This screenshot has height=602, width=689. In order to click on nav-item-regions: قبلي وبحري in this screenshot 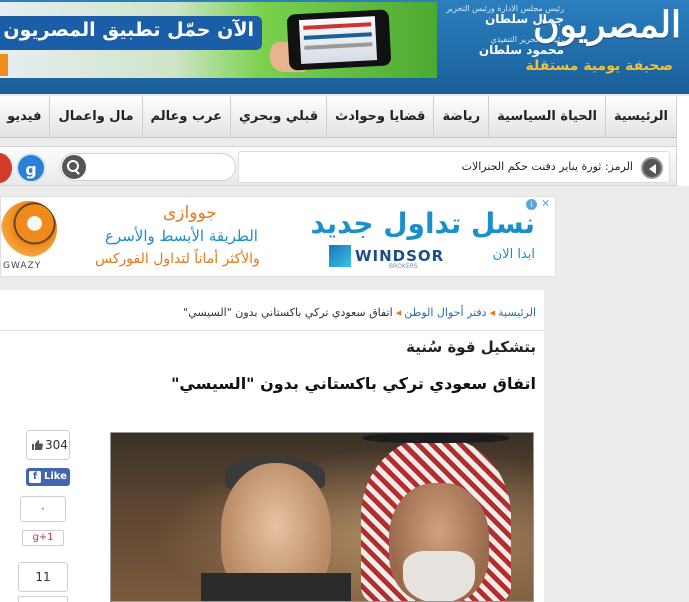, I will do `click(278, 117)`.